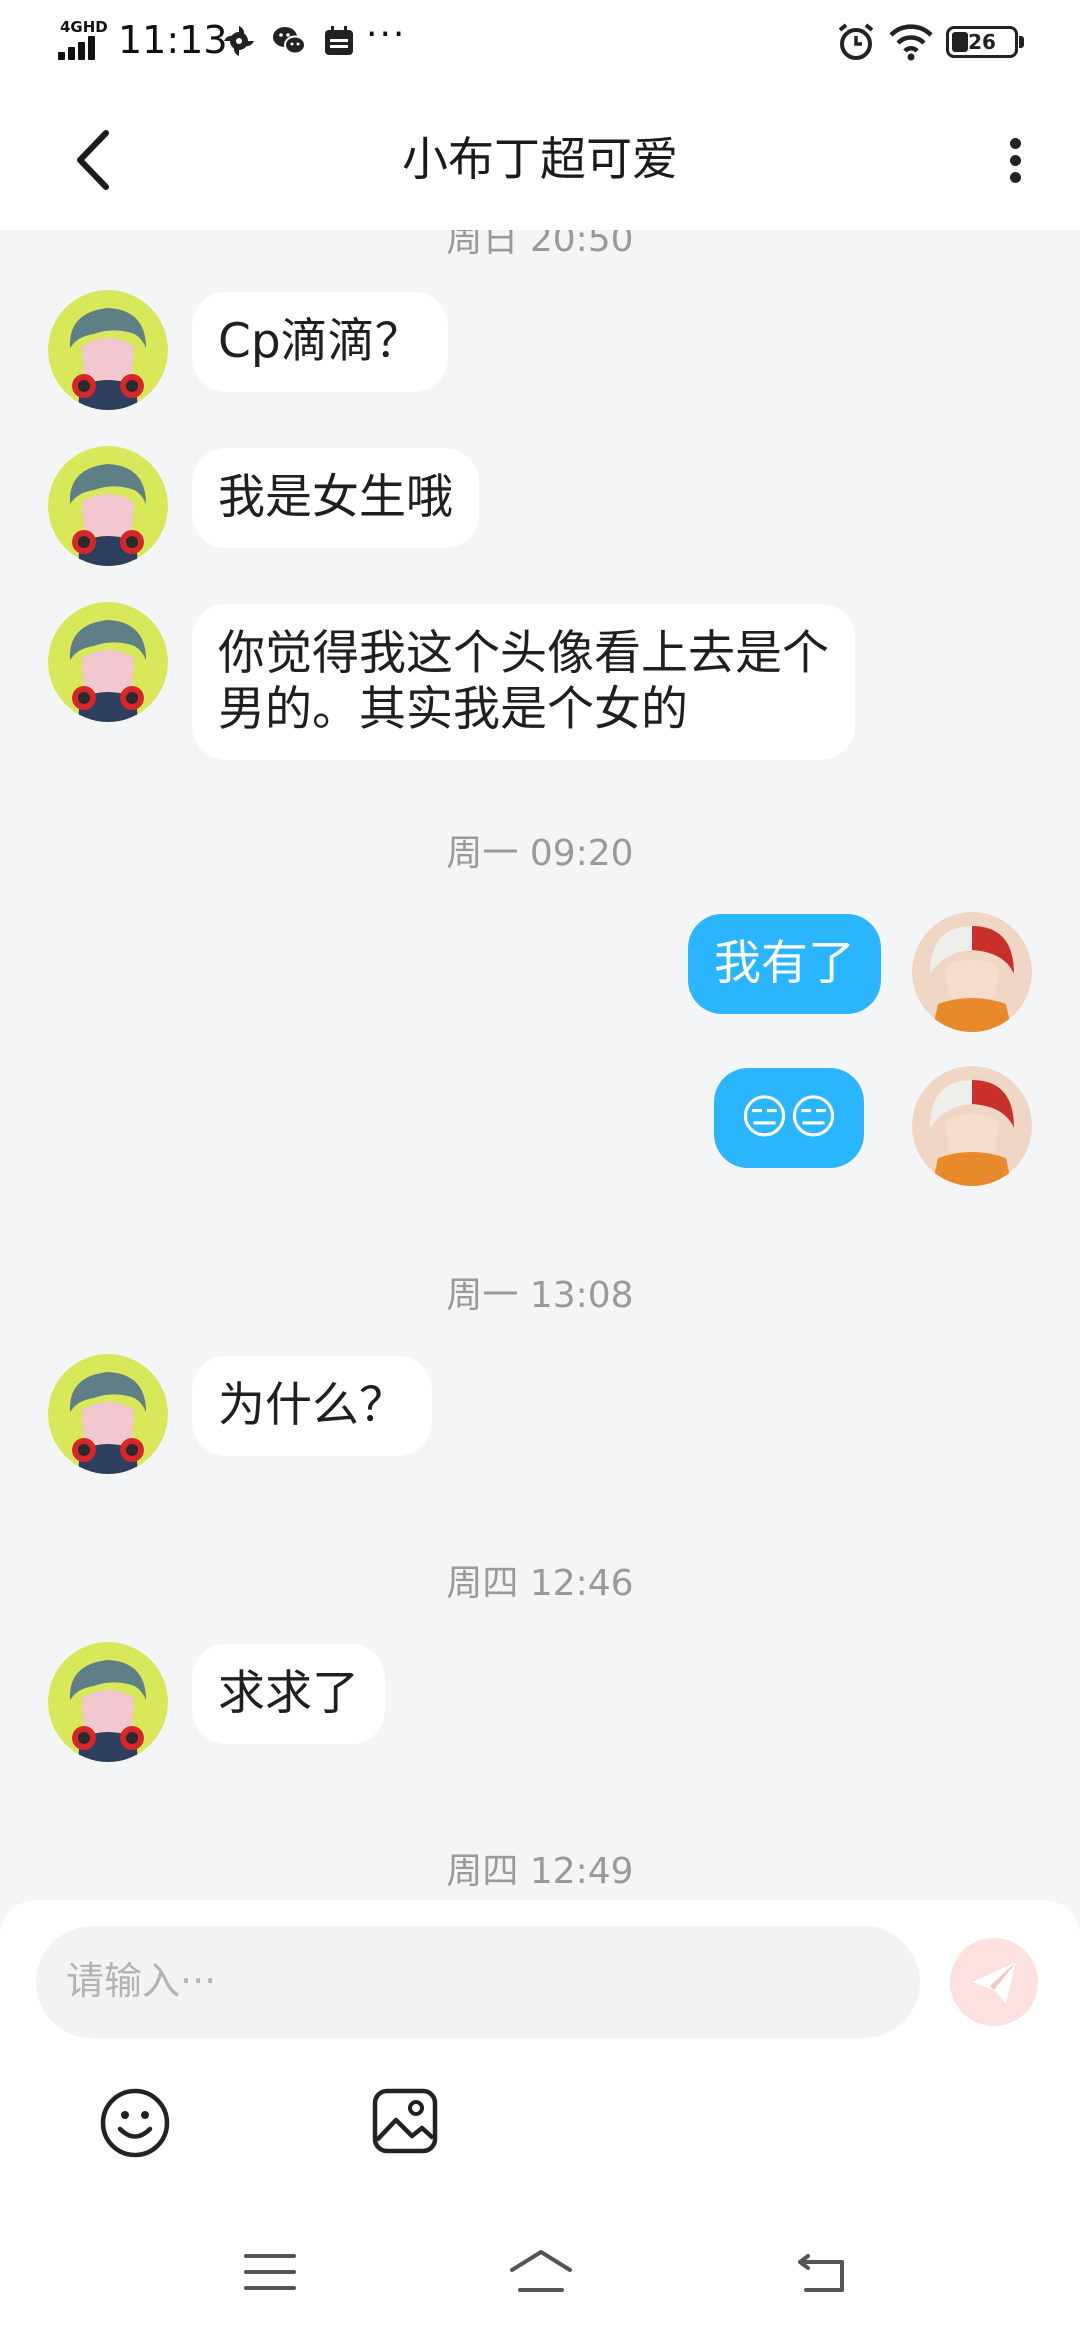  What do you see at coordinates (540, 42) in the screenshot?
I see `status-bar: 4GHD 11:13 ··· 26` at bounding box center [540, 42].